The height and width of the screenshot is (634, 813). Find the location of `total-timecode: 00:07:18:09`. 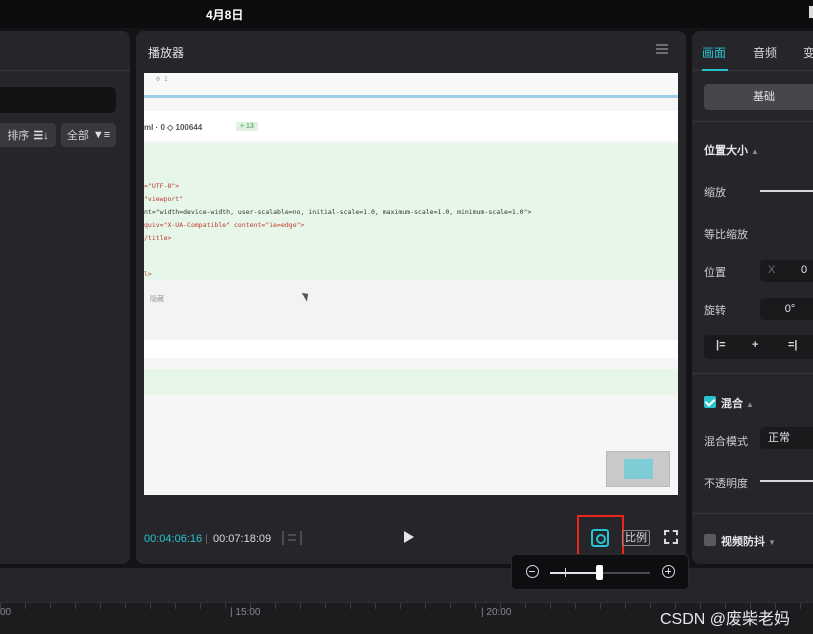

total-timecode: 00:07:18:09 is located at coordinates (242, 539).